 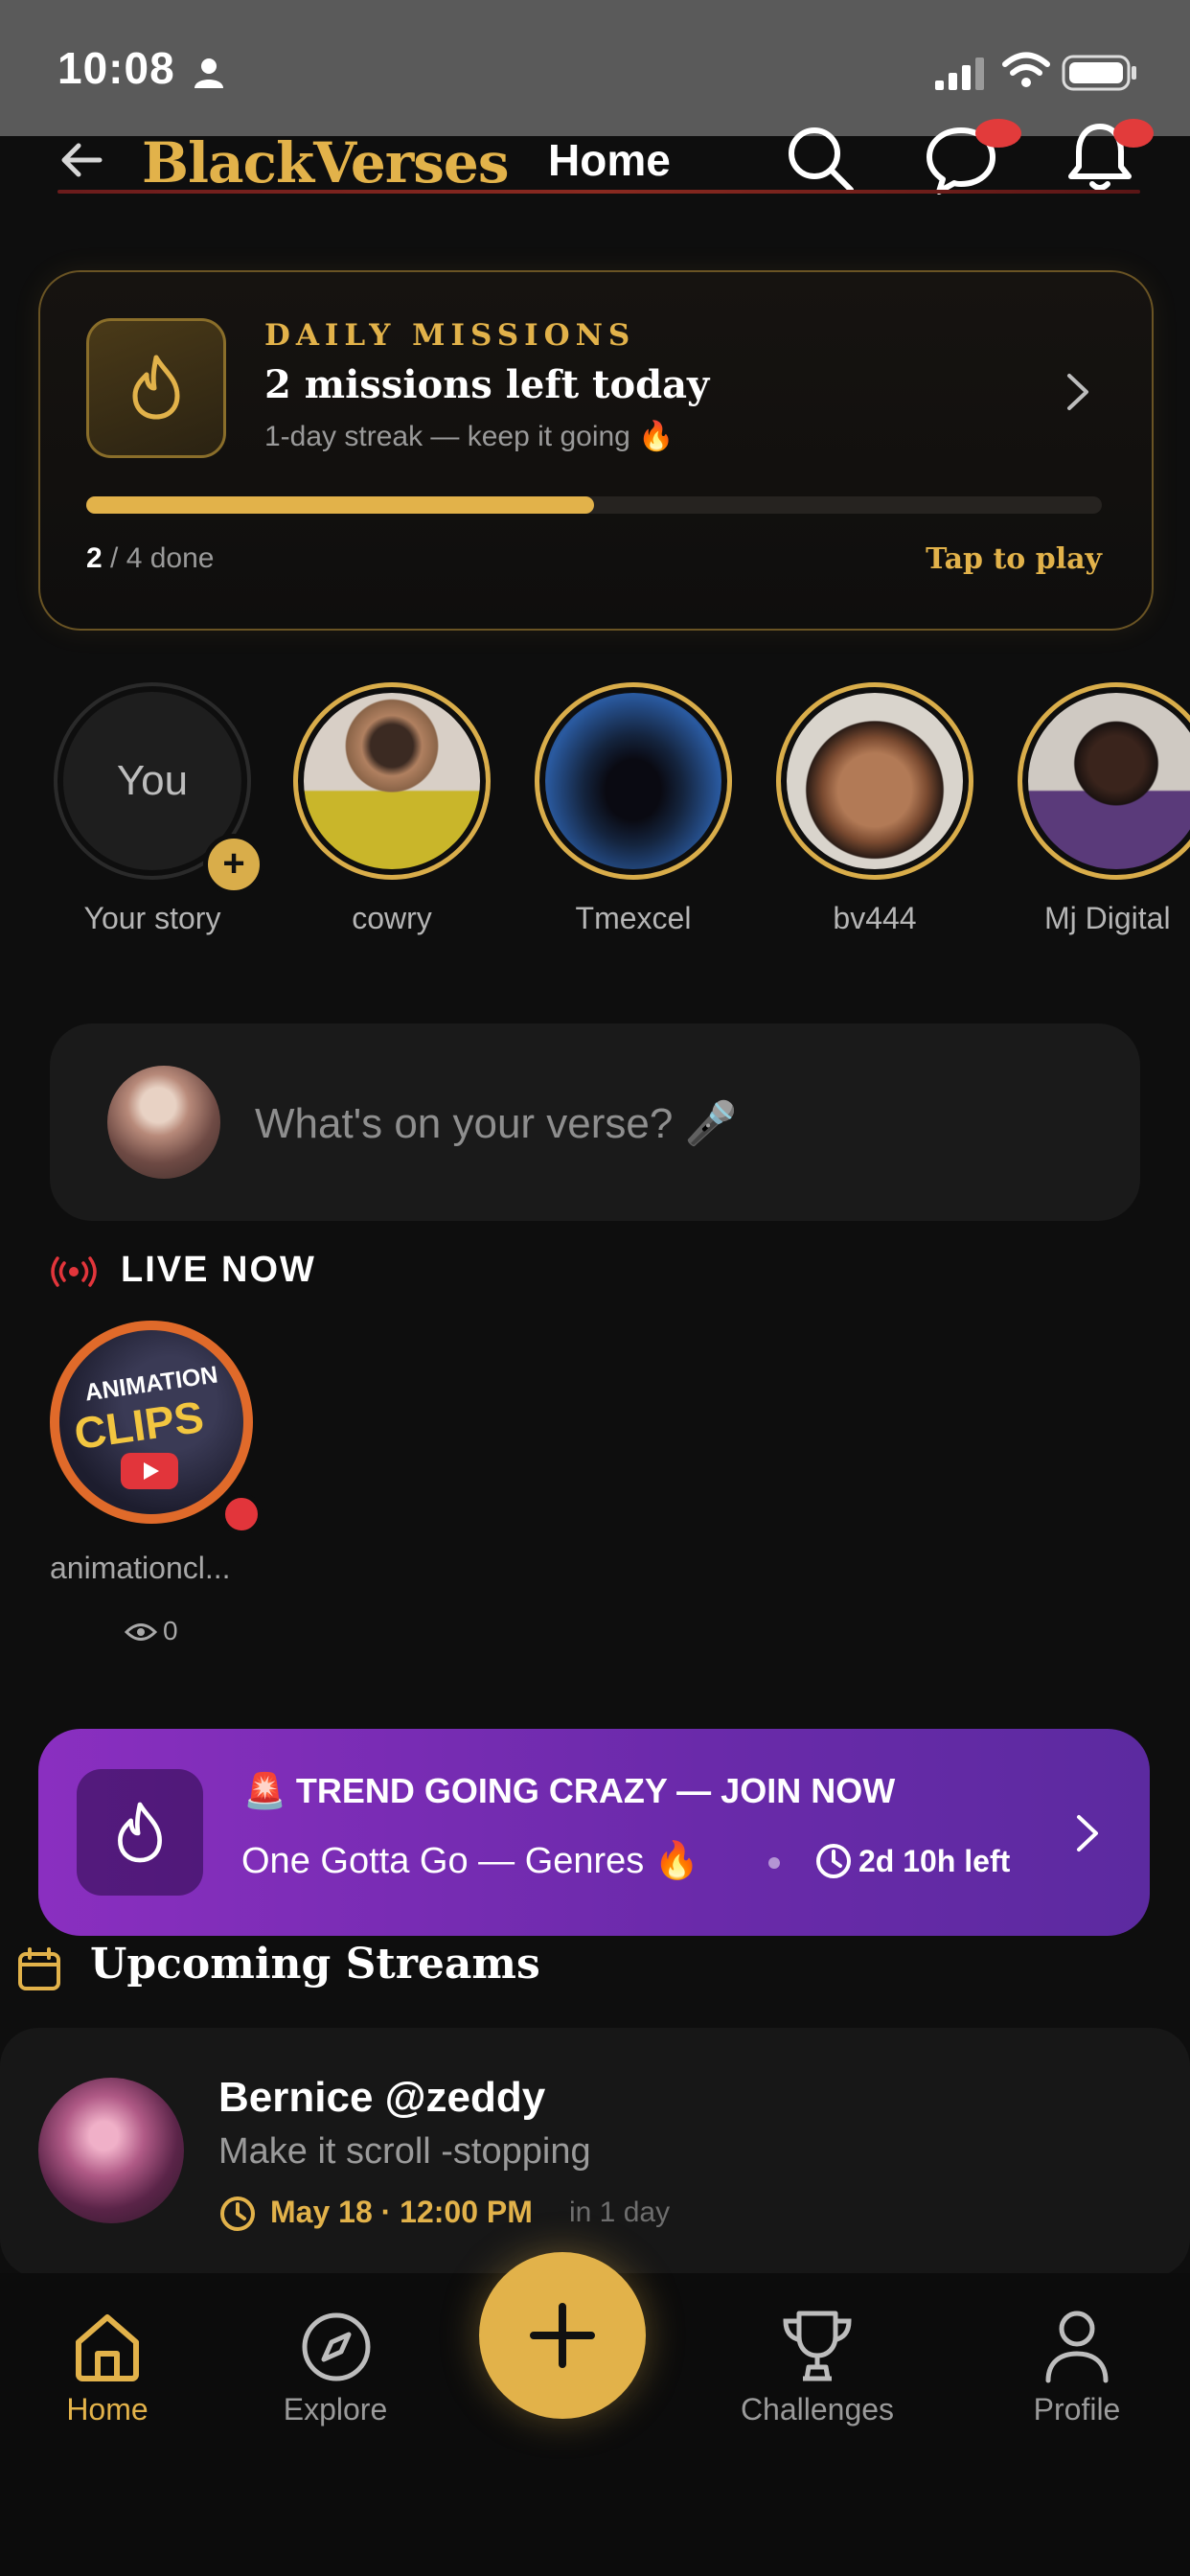 What do you see at coordinates (1077, 2347) in the screenshot?
I see `profile-icon` at bounding box center [1077, 2347].